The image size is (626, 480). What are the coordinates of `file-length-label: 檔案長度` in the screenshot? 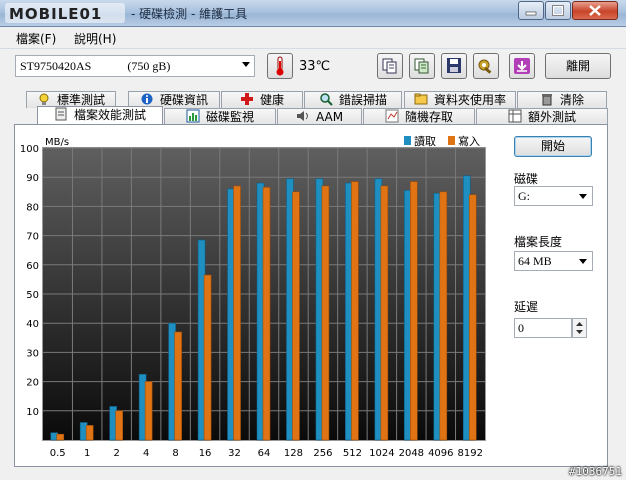 It's located at (538, 242).